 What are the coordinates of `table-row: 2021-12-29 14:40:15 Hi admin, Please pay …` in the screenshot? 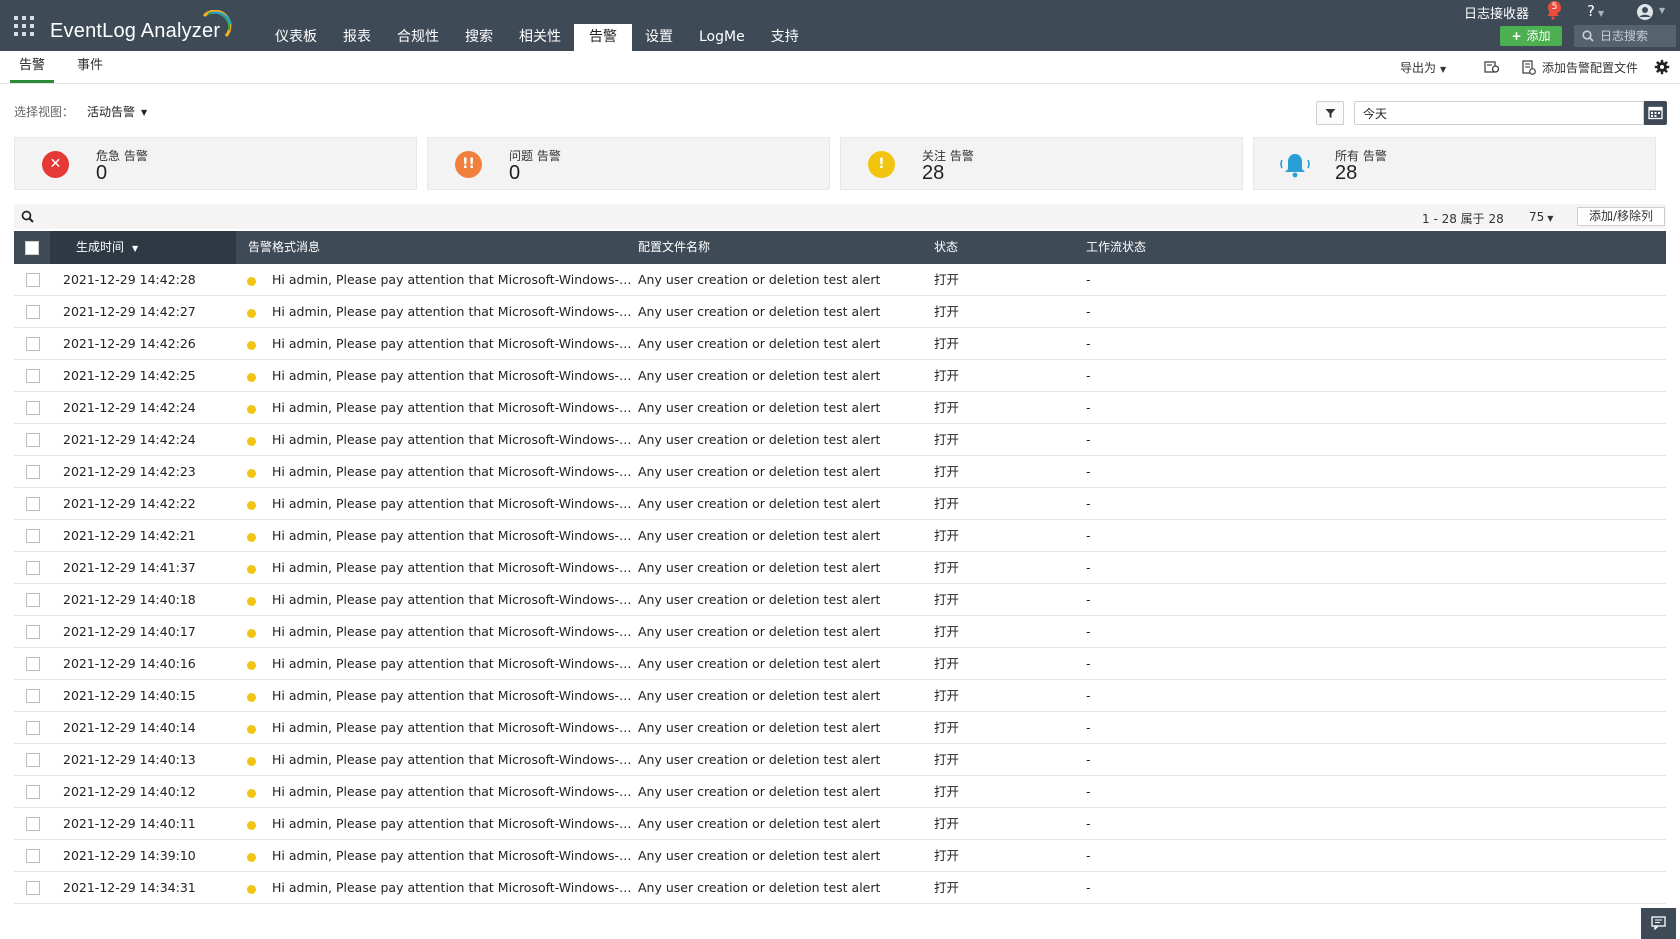 It's located at (840, 696).